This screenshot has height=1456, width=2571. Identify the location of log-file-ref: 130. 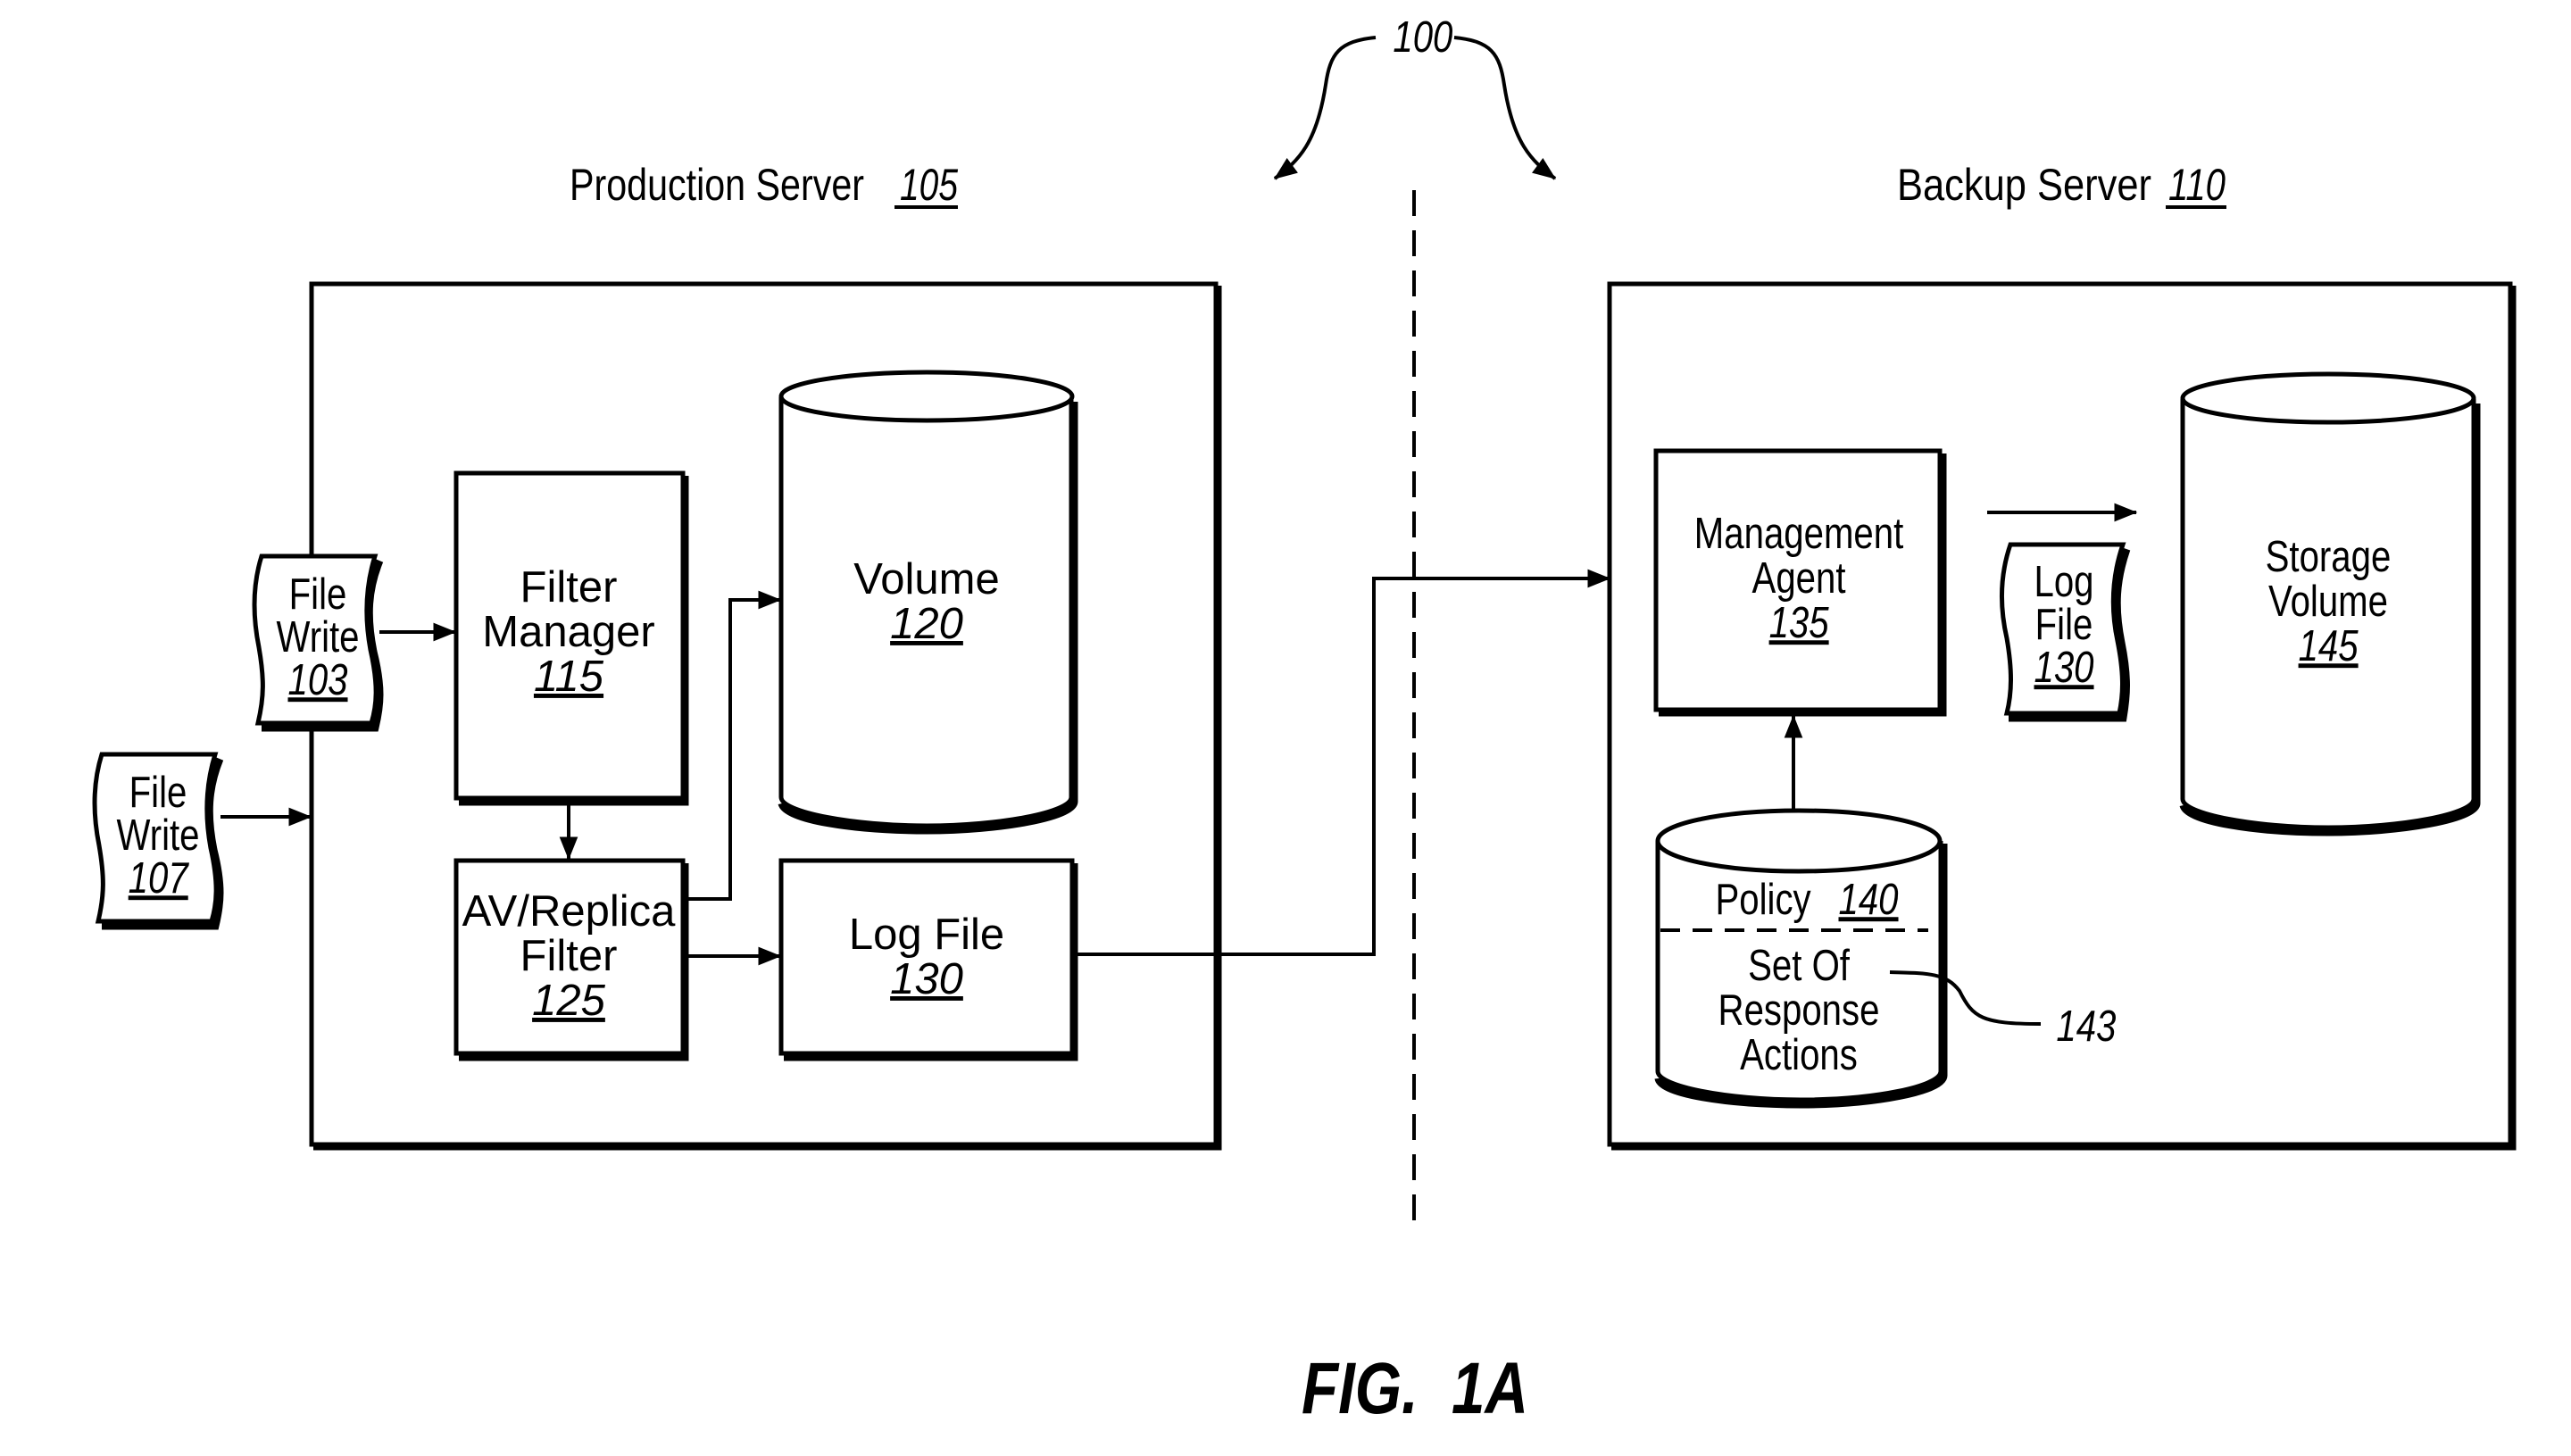
(926, 979).